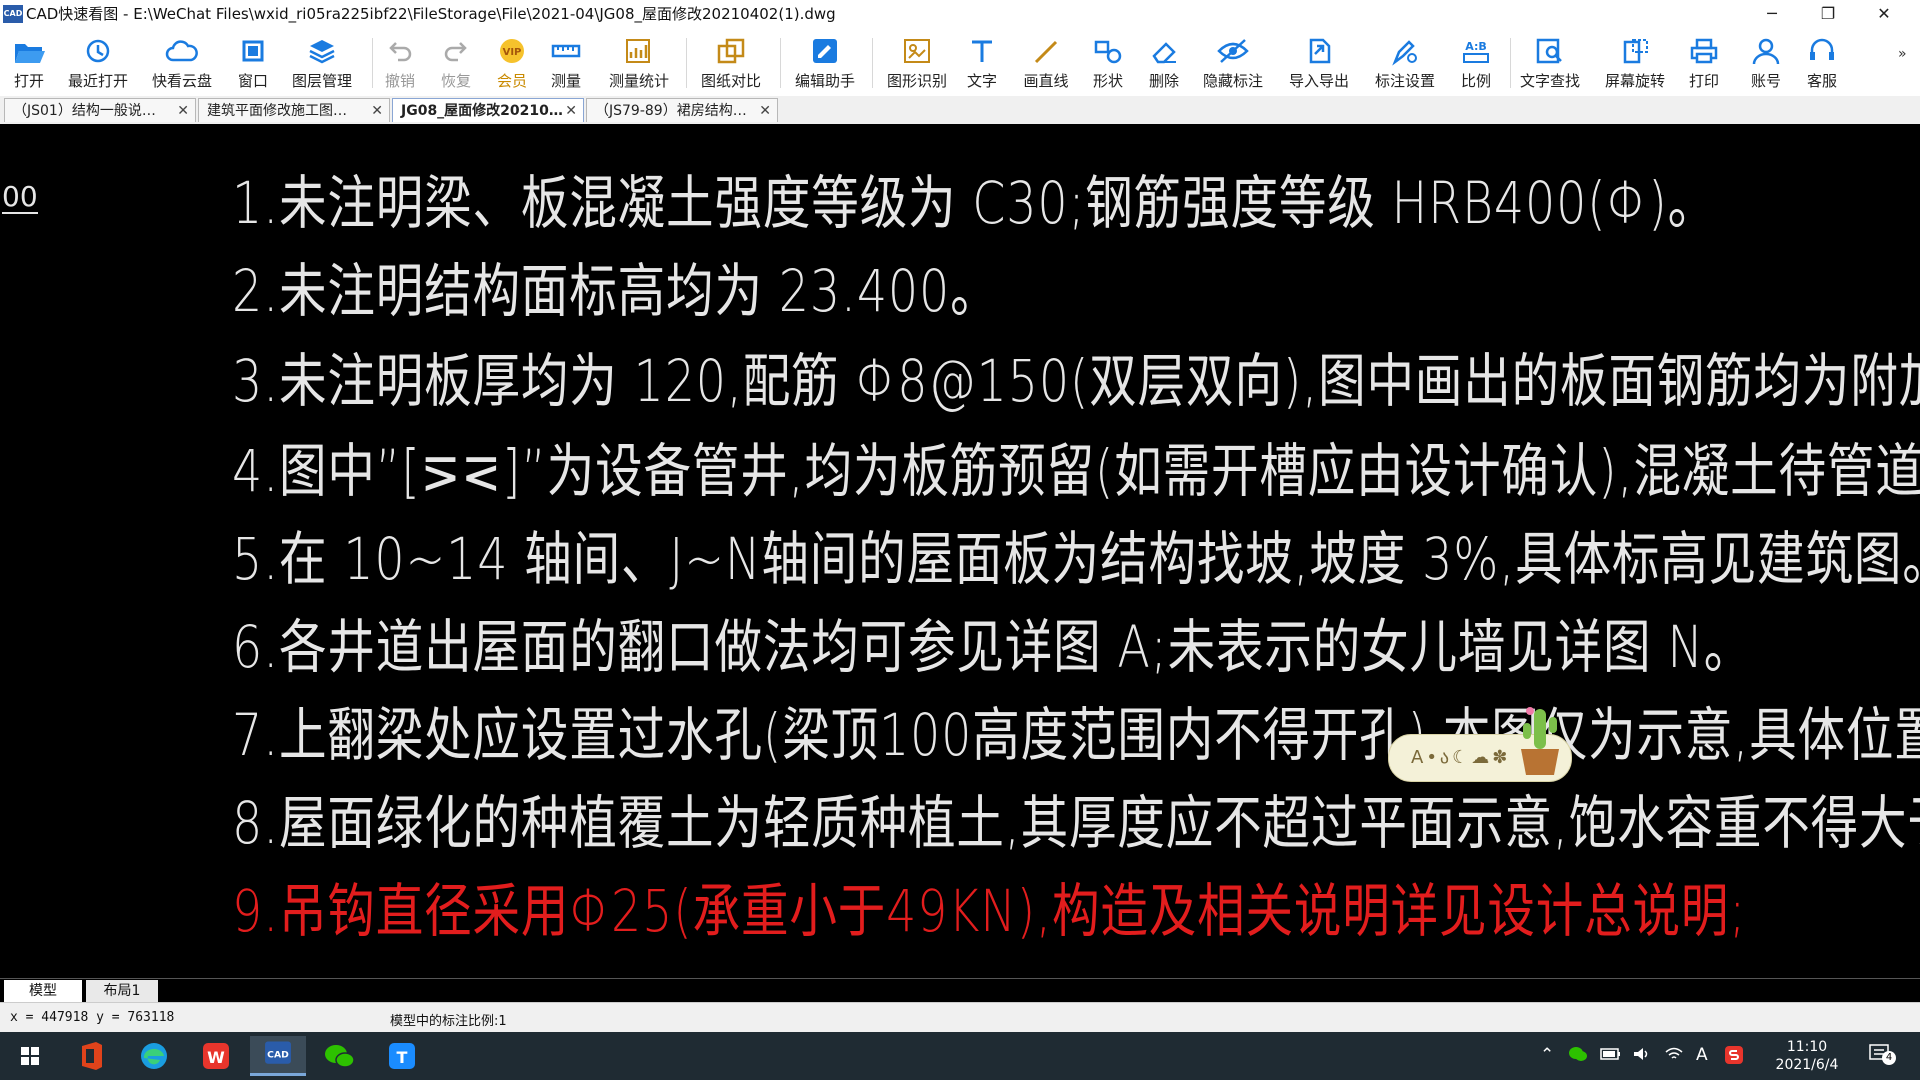 The image size is (1920, 1080). Describe the element at coordinates (1164, 63) in the screenshot. I see `delete-button: 删除` at that location.